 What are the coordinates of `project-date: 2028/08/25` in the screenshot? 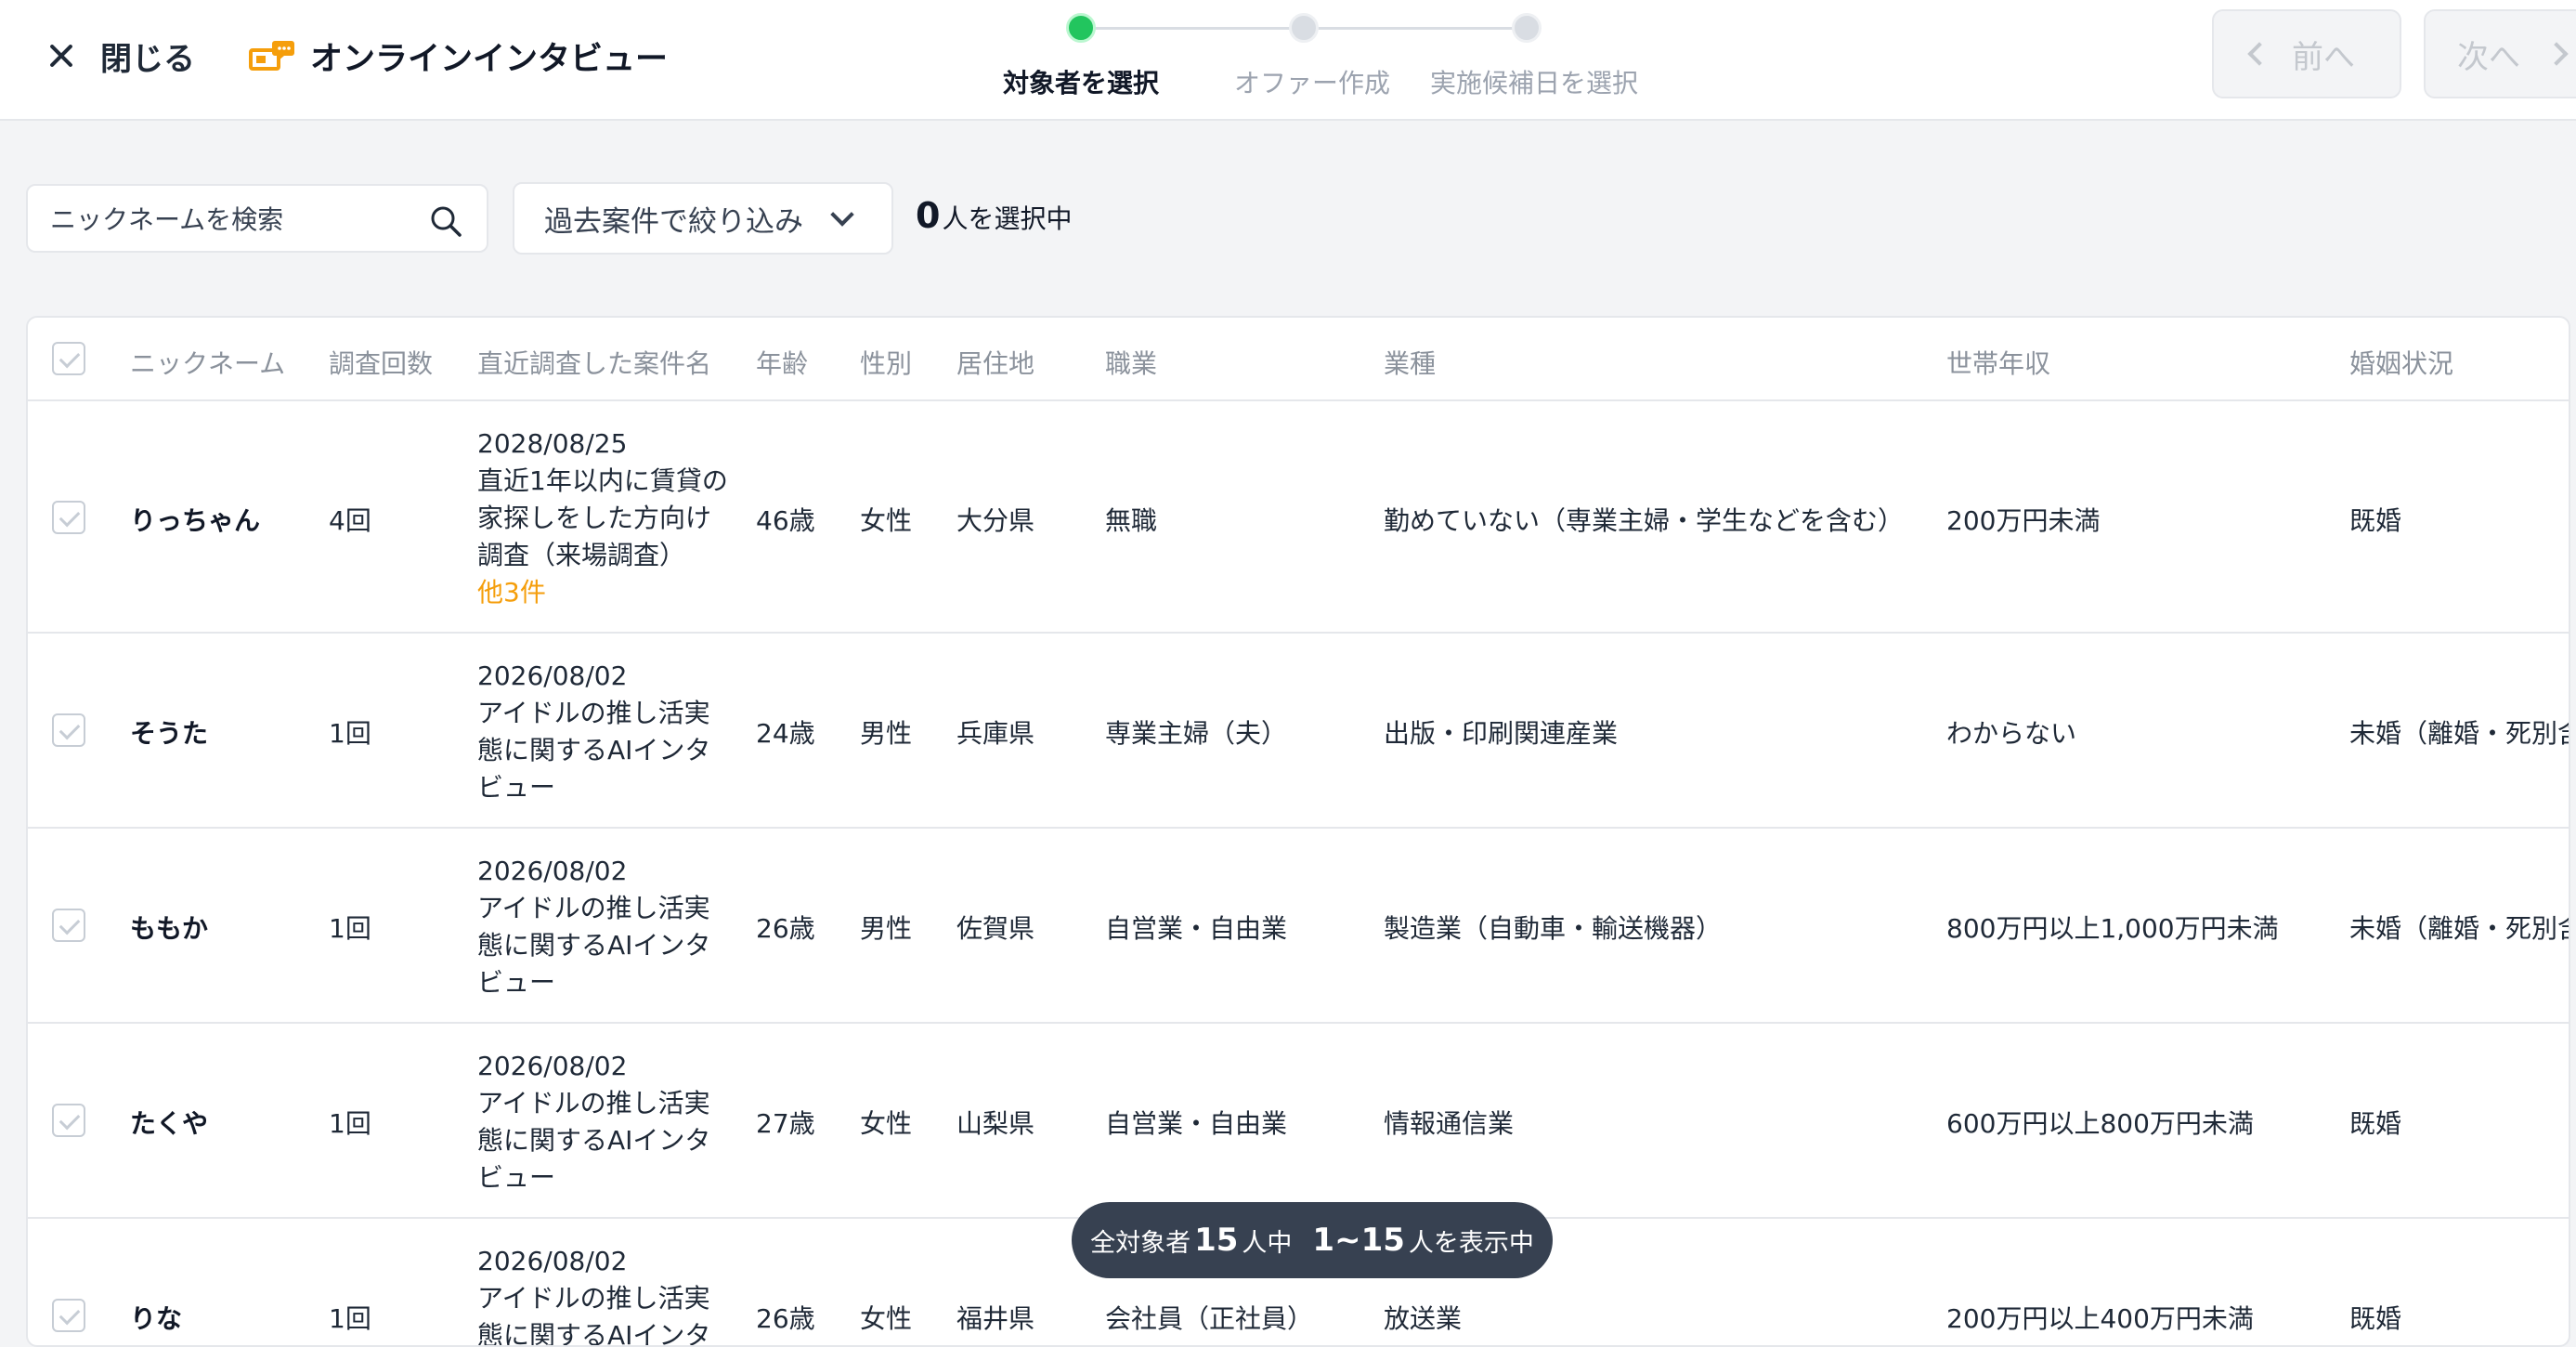 It's located at (552, 443).